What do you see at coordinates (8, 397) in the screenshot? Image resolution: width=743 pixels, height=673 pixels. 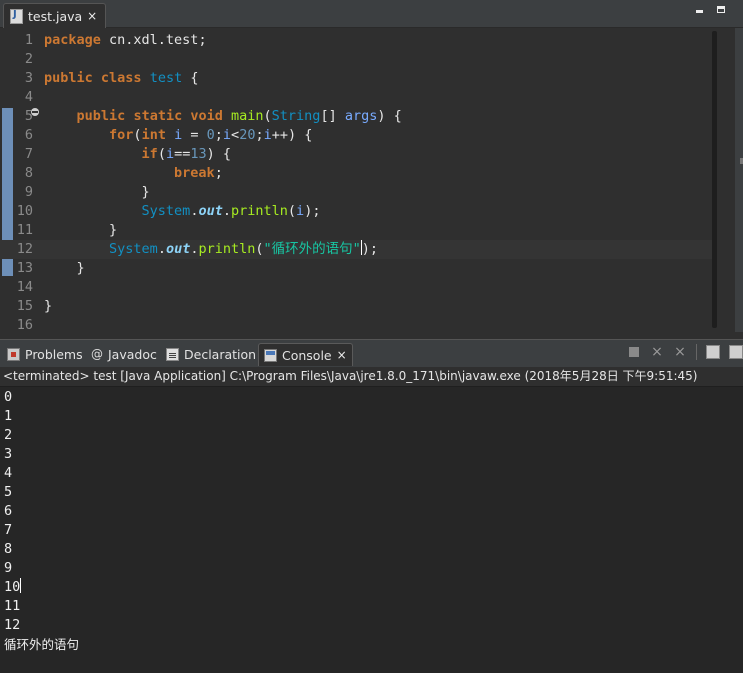 I see `console-output-line: 0` at bounding box center [8, 397].